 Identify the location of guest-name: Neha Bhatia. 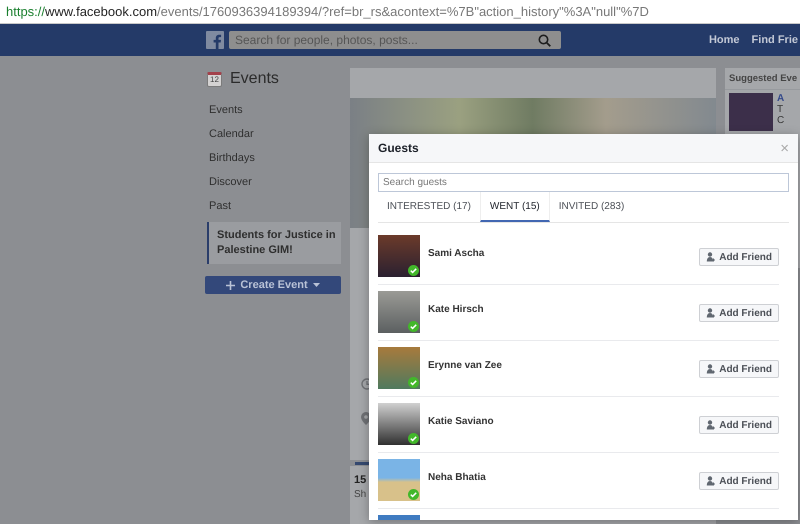
(564, 477).